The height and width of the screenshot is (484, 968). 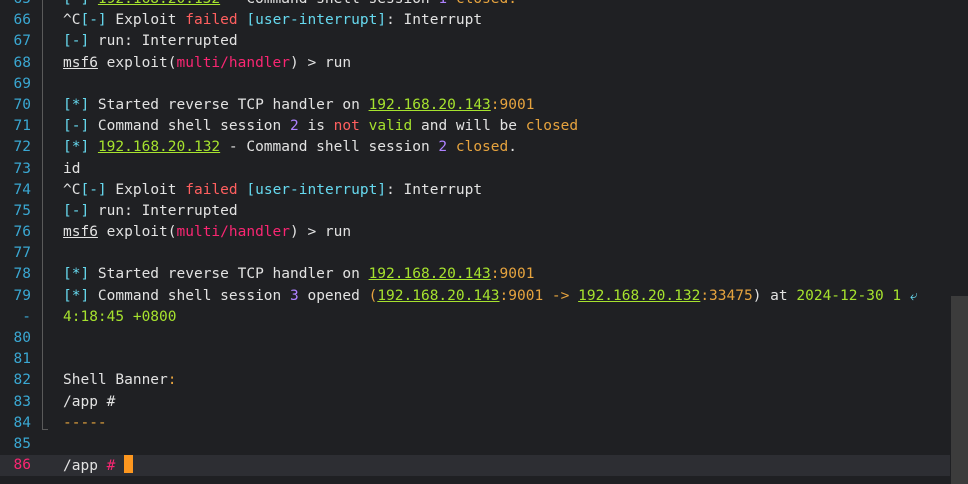 I want to click on text-segment: ) > run, so click(x=321, y=62).